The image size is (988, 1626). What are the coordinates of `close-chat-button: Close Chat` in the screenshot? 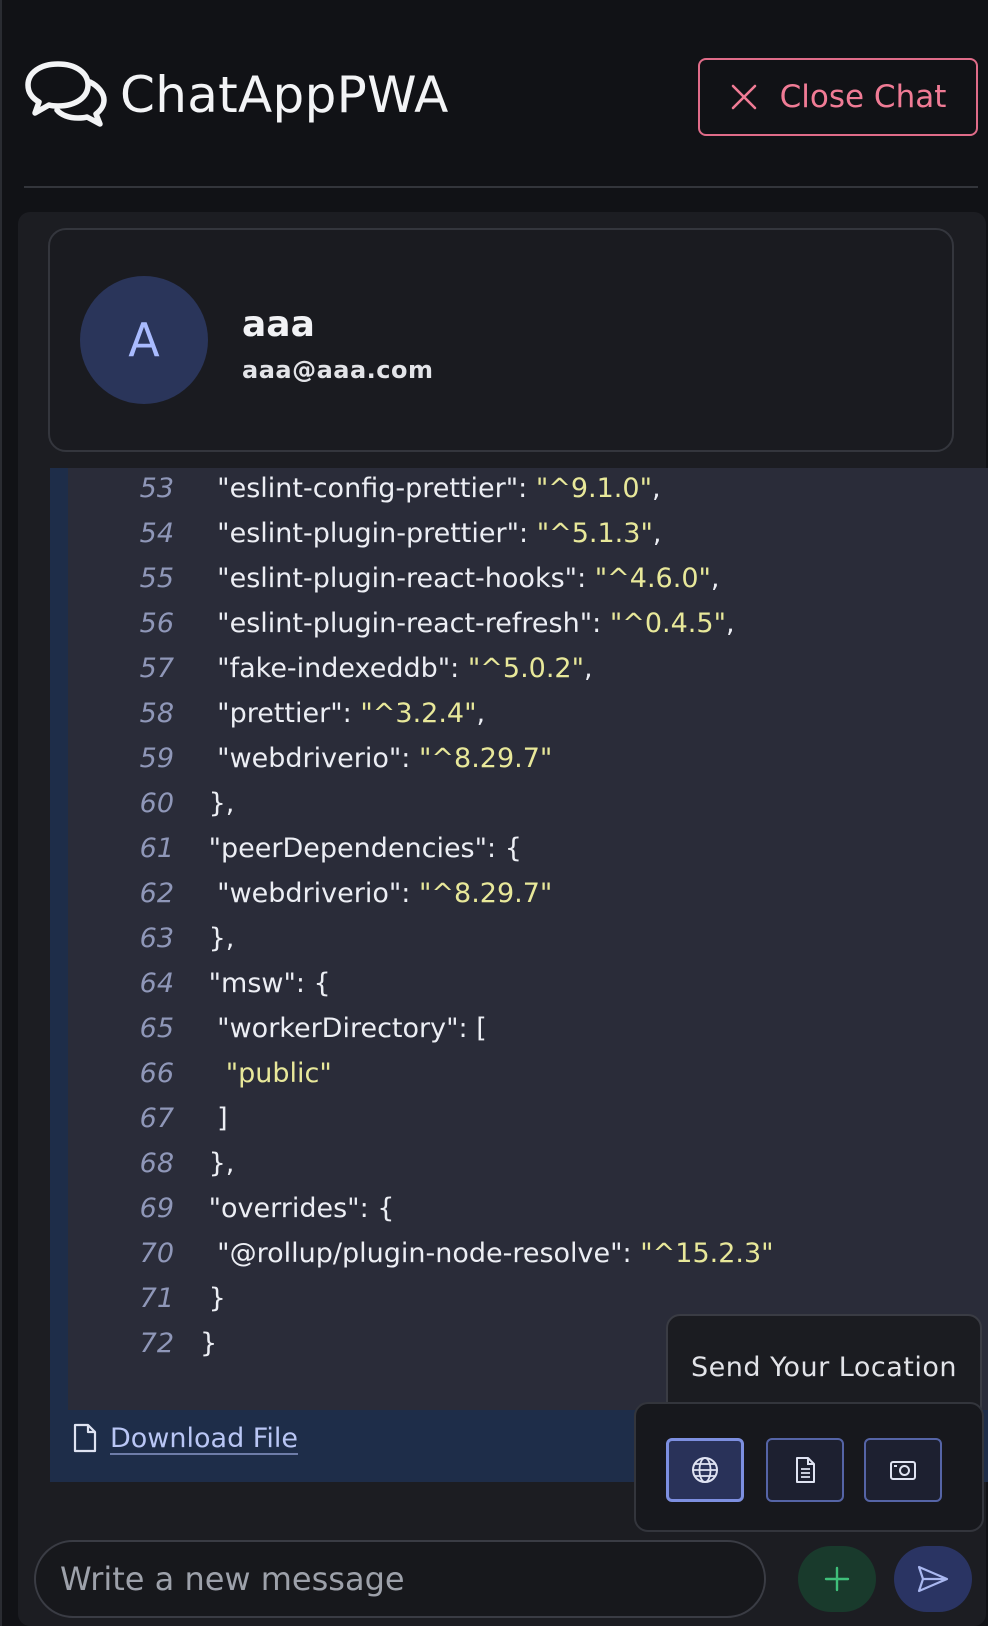 It's located at (838, 97).